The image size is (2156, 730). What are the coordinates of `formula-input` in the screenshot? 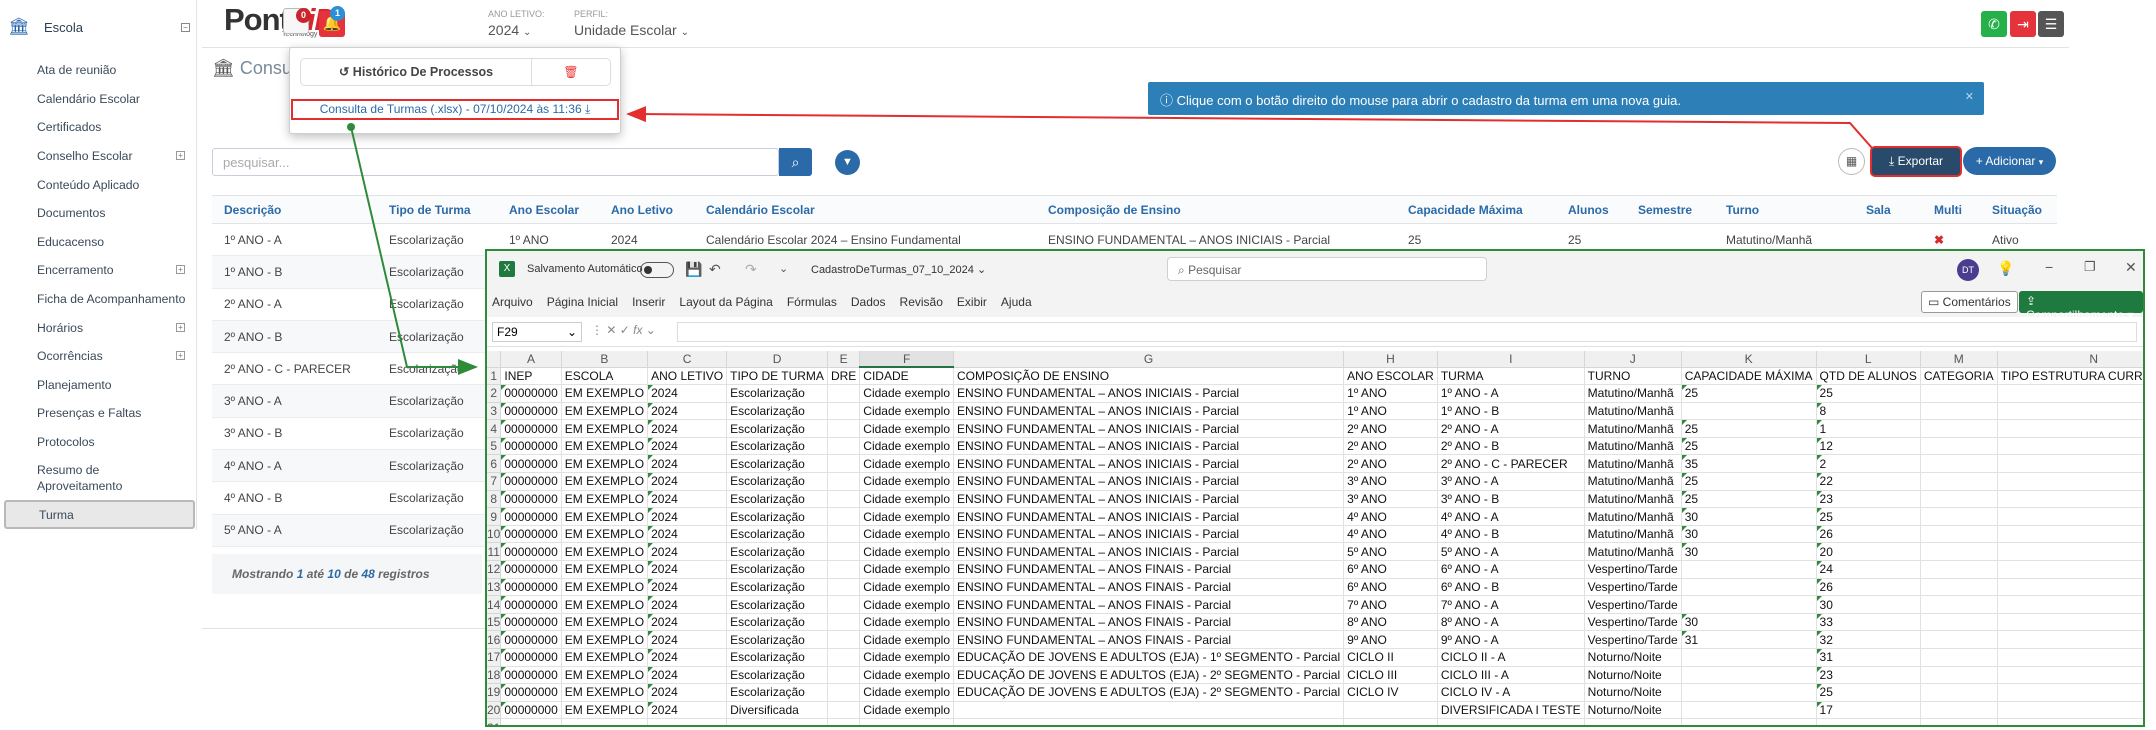 It's located at (1407, 332).